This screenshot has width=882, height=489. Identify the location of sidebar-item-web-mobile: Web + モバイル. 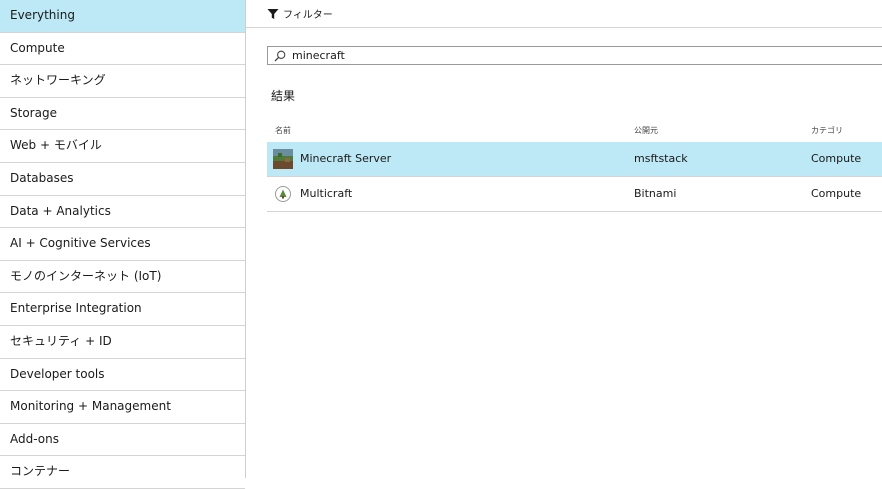
(122, 146).